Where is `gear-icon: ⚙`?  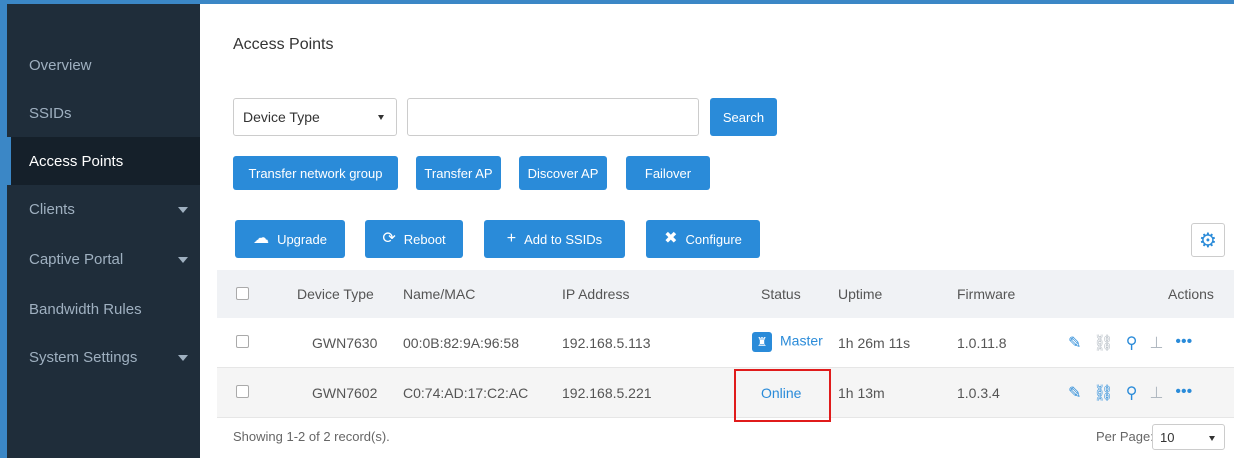
gear-icon: ⚙ is located at coordinates (1208, 240).